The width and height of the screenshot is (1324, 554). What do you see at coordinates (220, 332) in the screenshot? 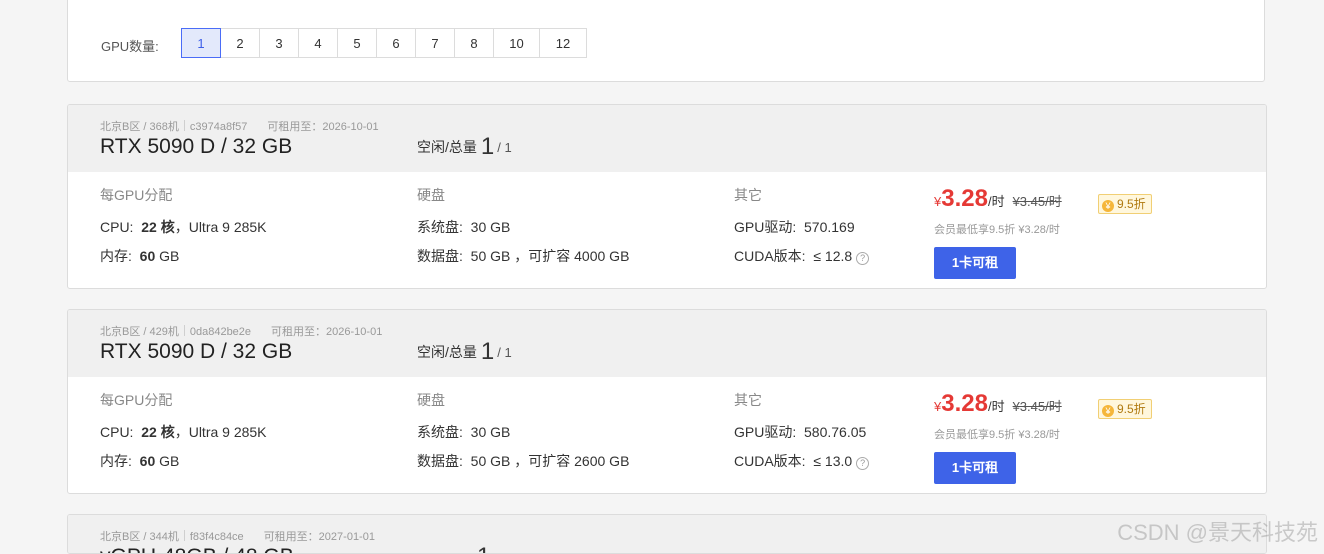
I see `listing-id: 0da842be2e` at bounding box center [220, 332].